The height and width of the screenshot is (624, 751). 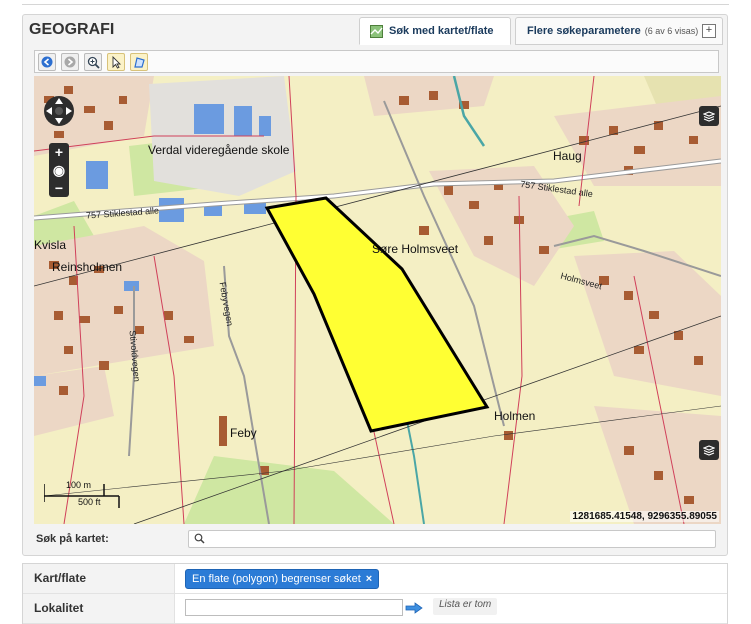 I want to click on polygon-filter-chip: En flate (polygon) begrenser søket ×, so click(x=282, y=579).